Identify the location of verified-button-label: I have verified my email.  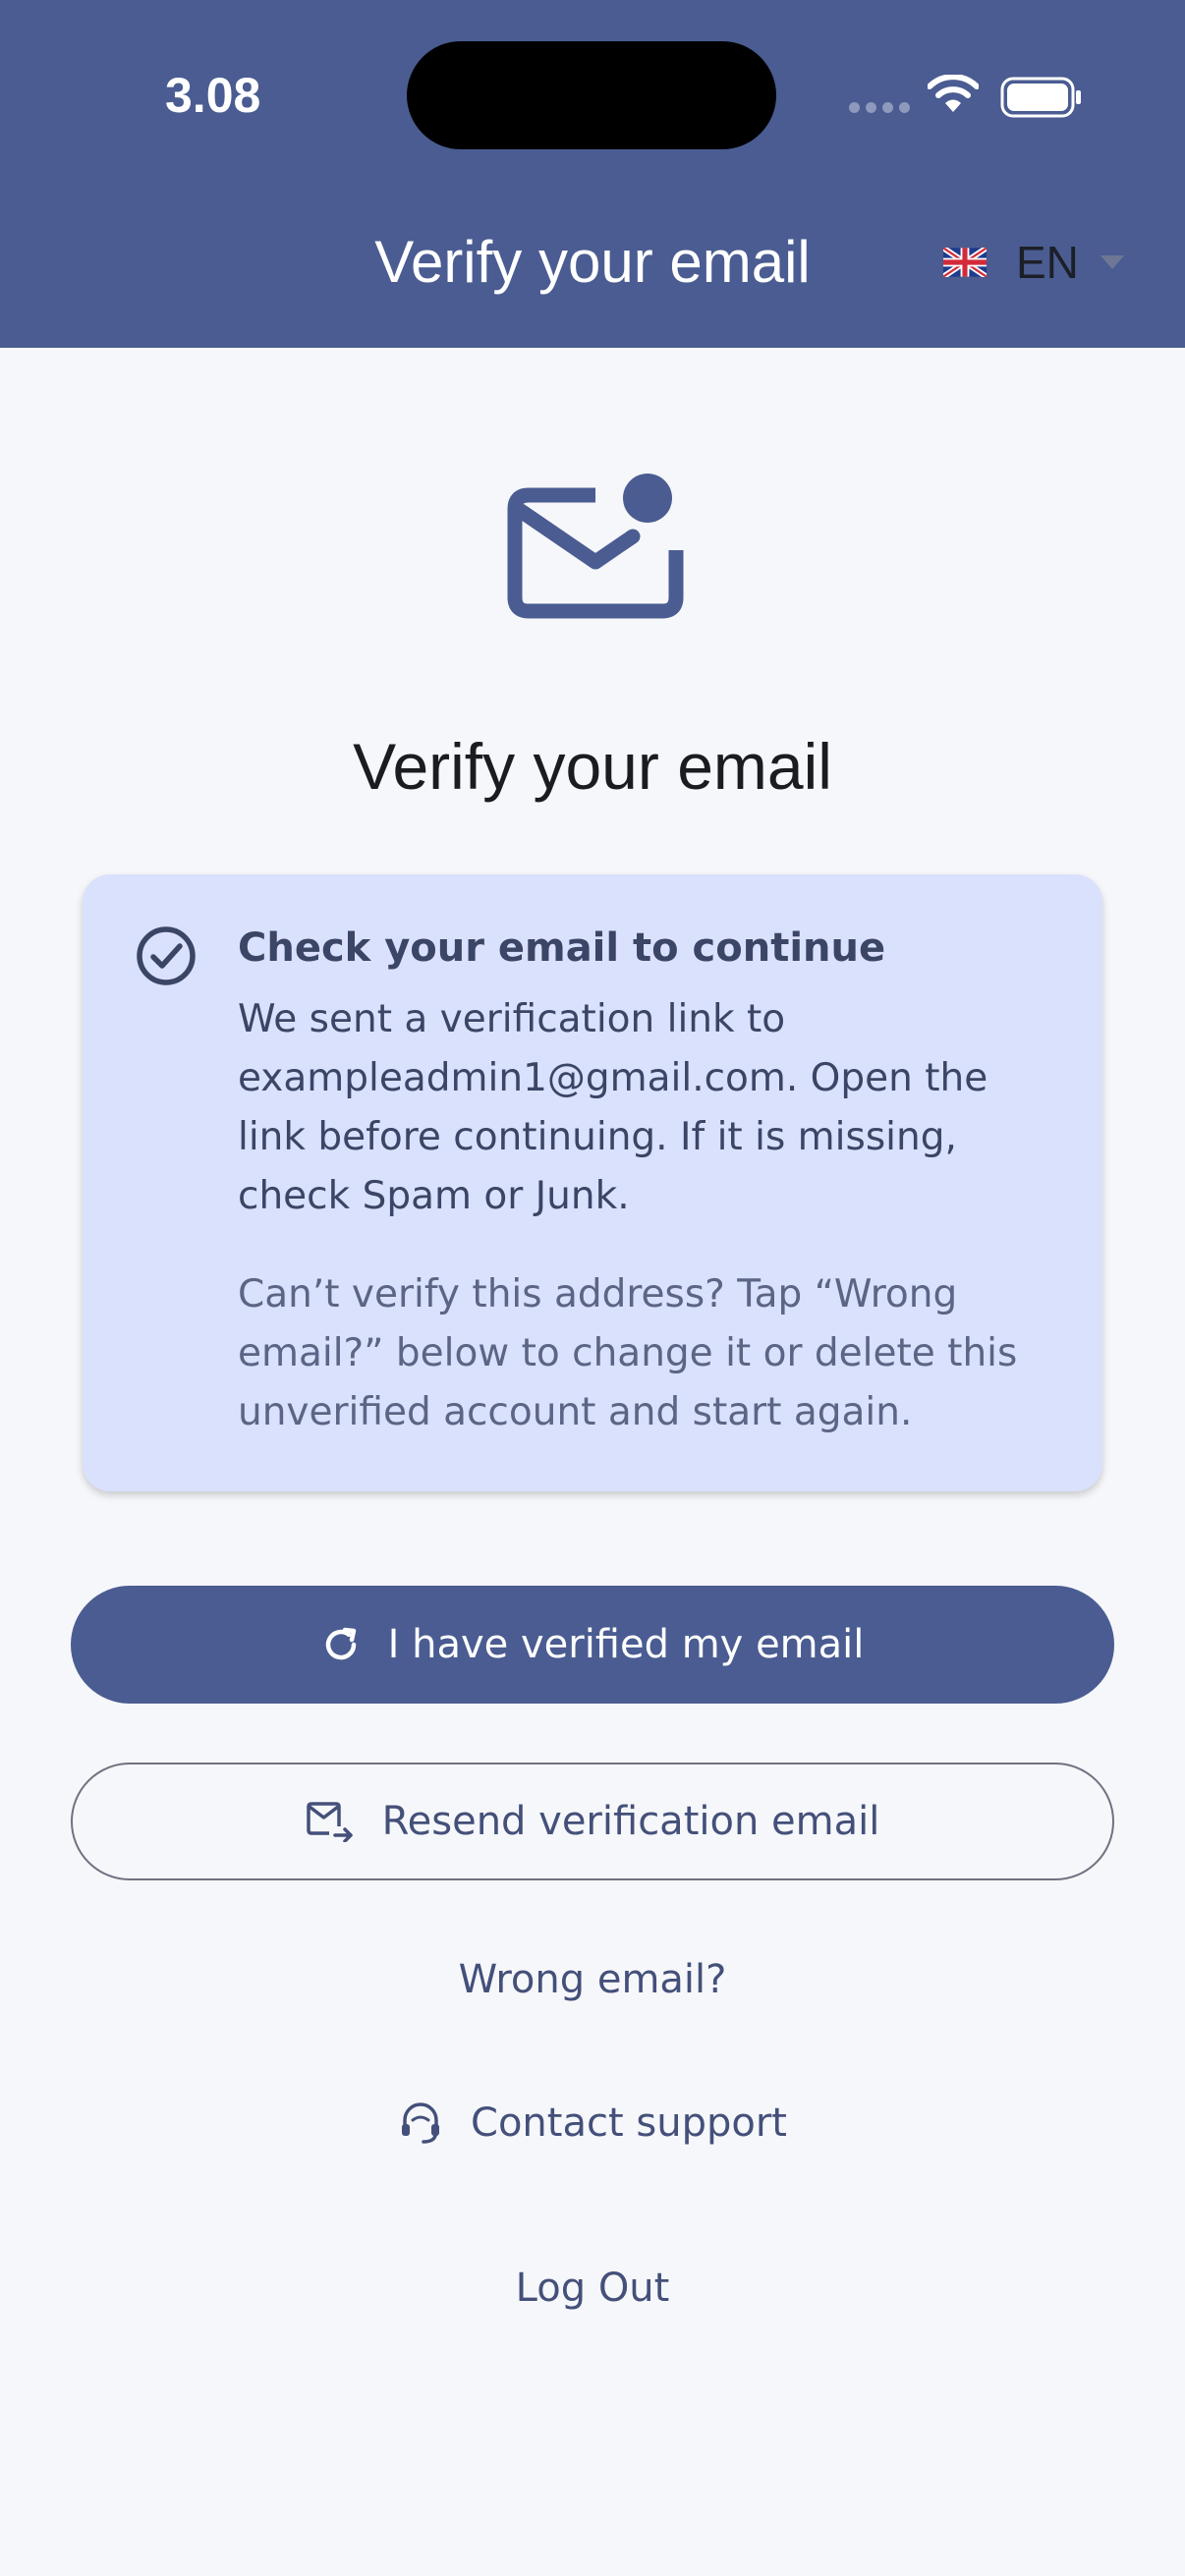
(626, 1644).